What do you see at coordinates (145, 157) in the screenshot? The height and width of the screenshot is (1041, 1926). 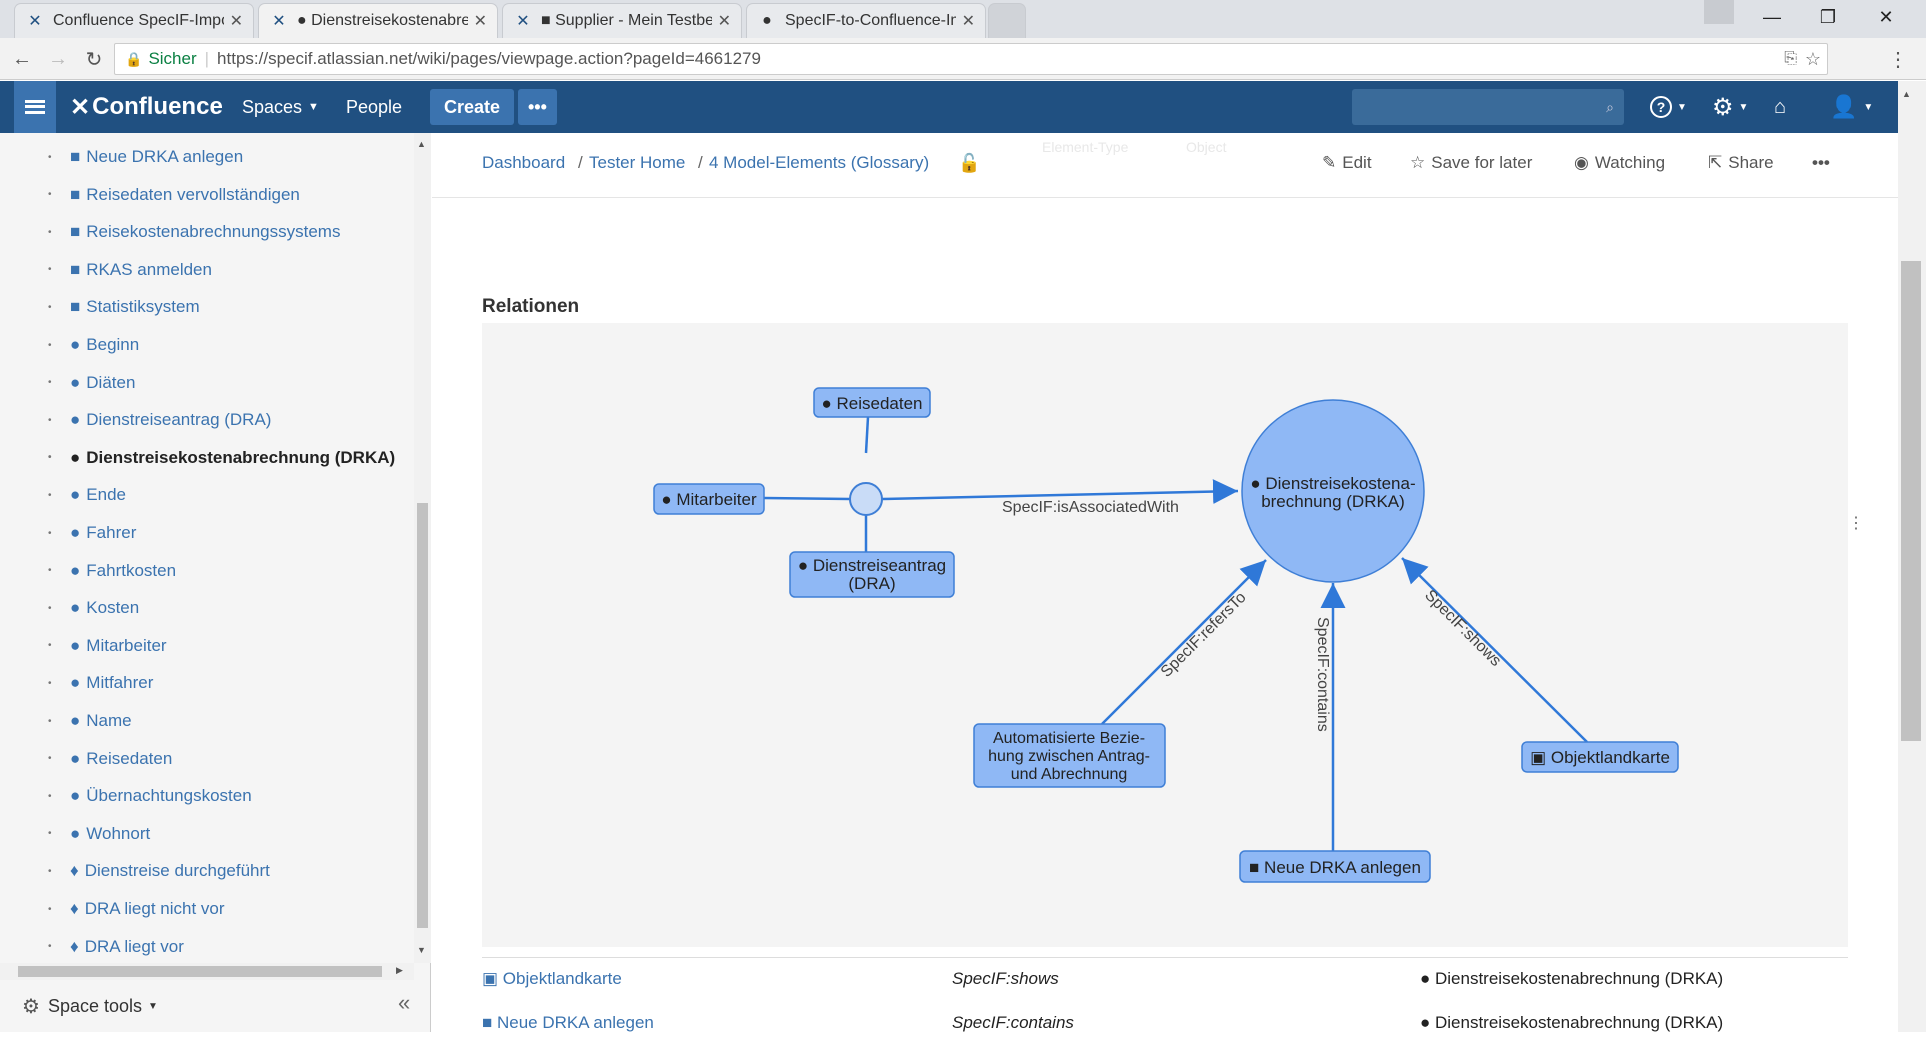 I see `sidebar-item: • ■ Neue DRKA anlegen` at bounding box center [145, 157].